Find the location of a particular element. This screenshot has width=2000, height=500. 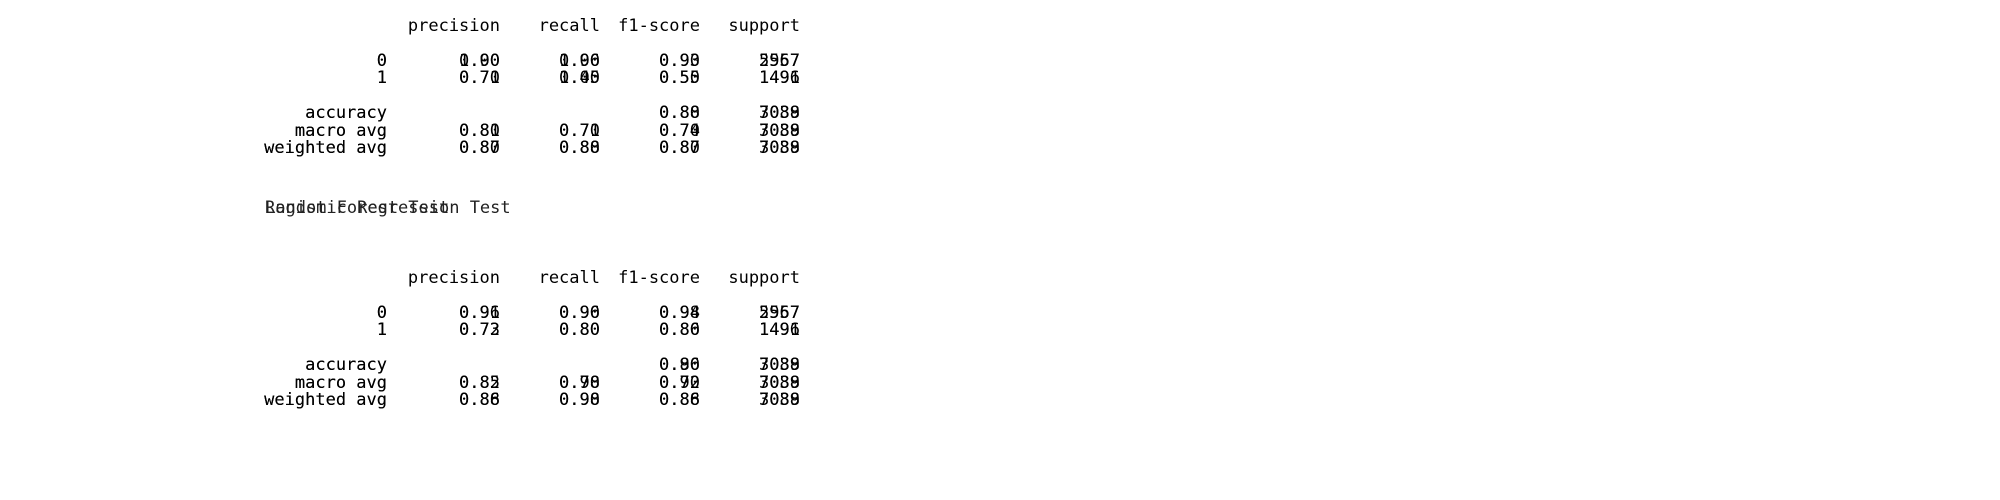

table-row: weighted avg 0.80 0.80 0.80 7089 is located at coordinates (410, 148).